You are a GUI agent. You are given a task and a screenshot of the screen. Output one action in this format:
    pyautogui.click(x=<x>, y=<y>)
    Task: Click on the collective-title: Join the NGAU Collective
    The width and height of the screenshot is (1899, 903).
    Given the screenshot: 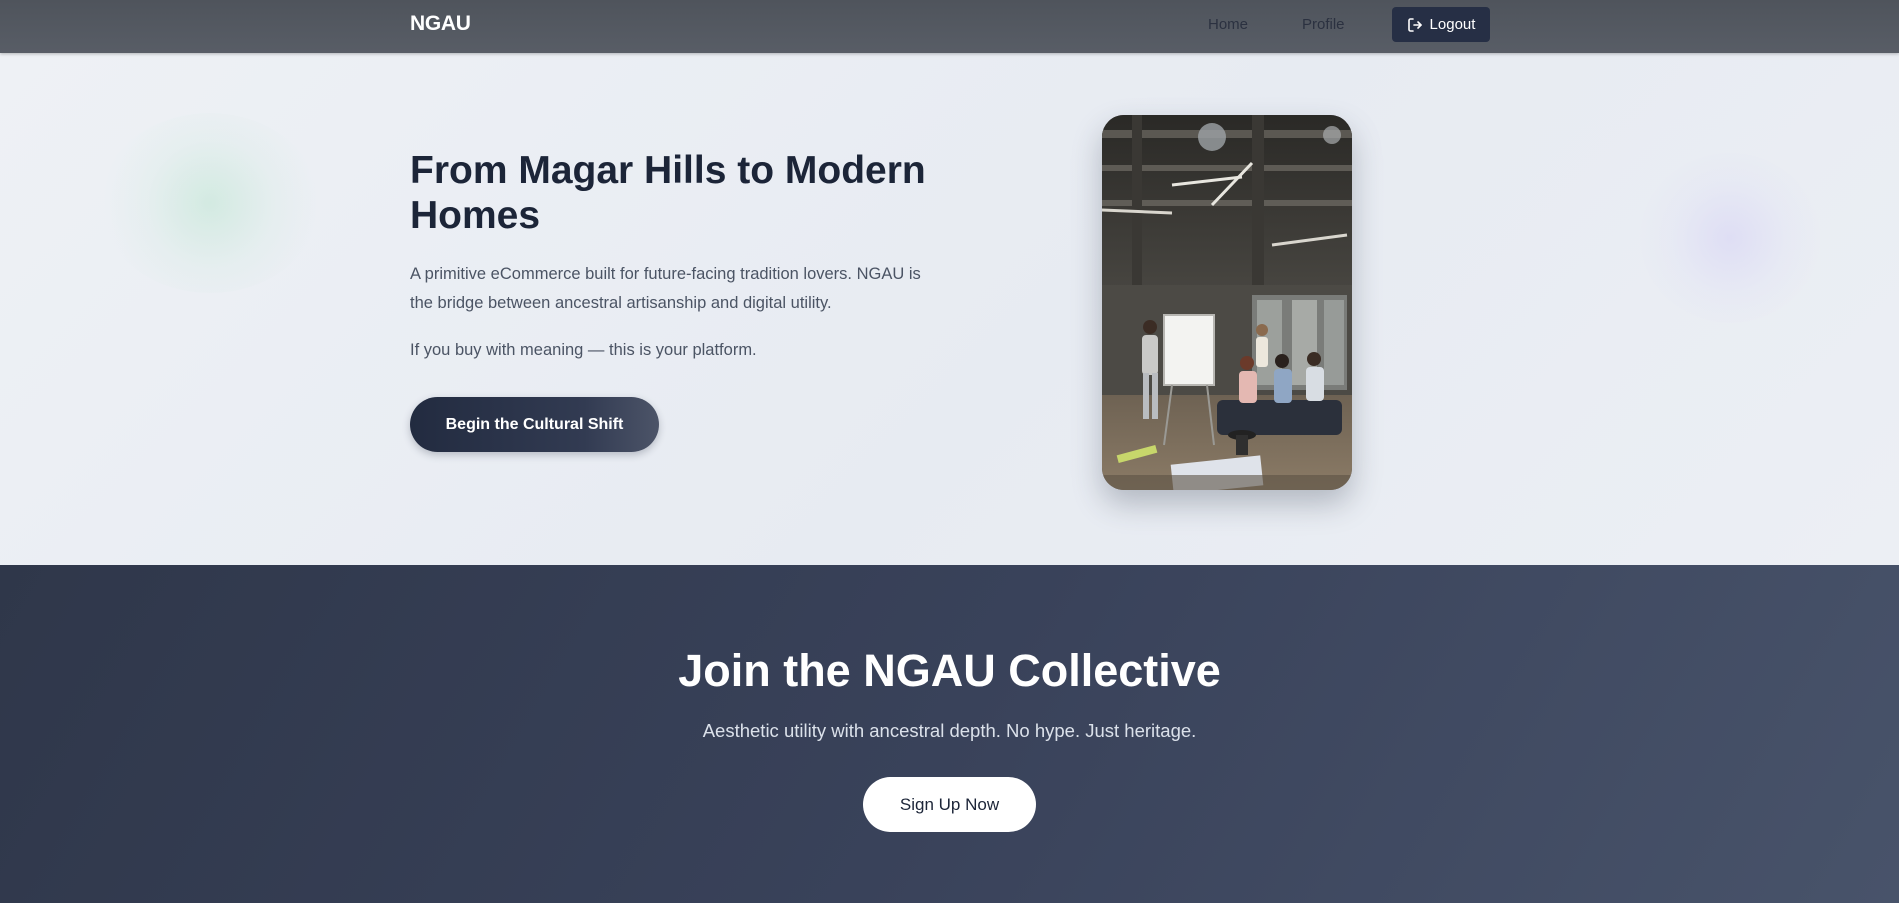 What is the action you would take?
    pyautogui.click(x=949, y=670)
    